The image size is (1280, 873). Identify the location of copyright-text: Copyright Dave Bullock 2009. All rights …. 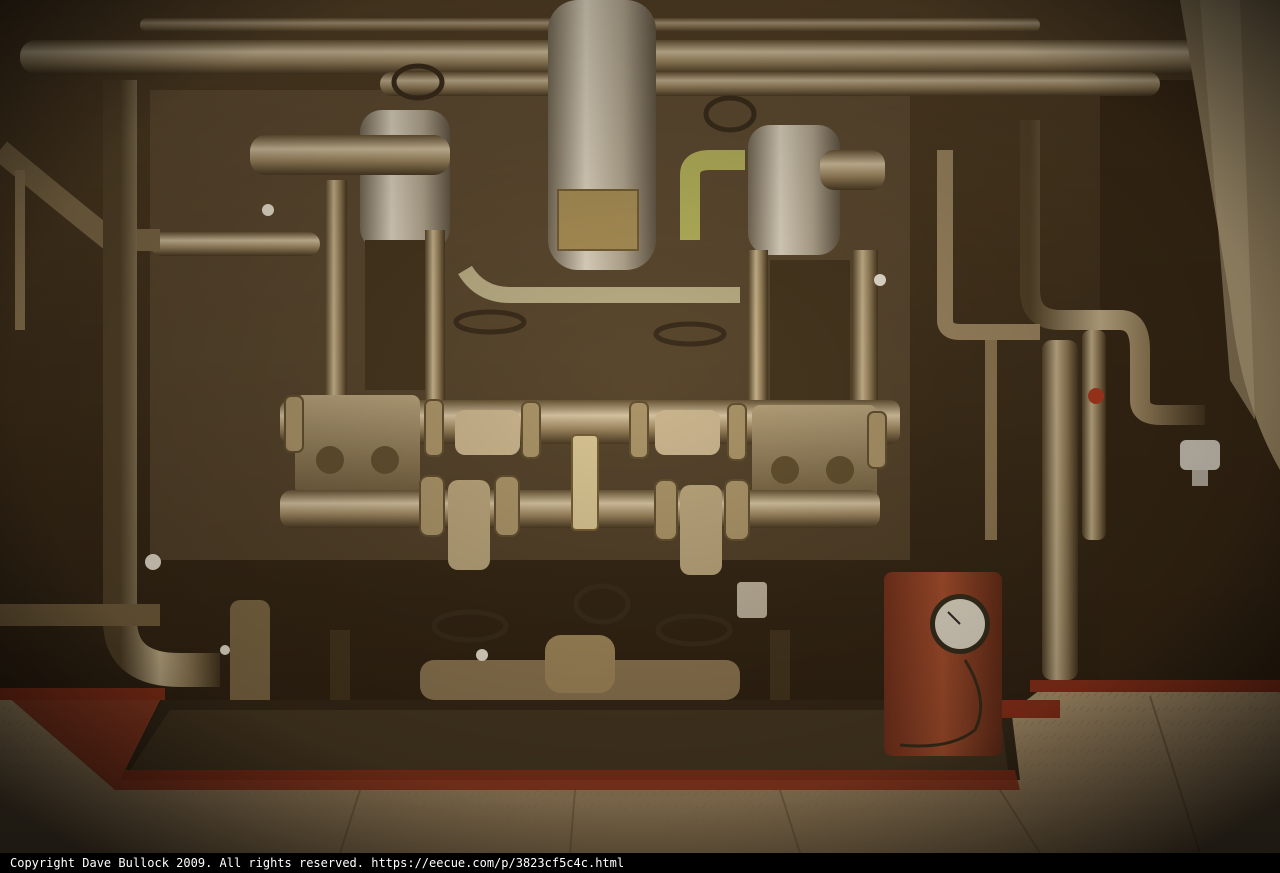
(317, 863).